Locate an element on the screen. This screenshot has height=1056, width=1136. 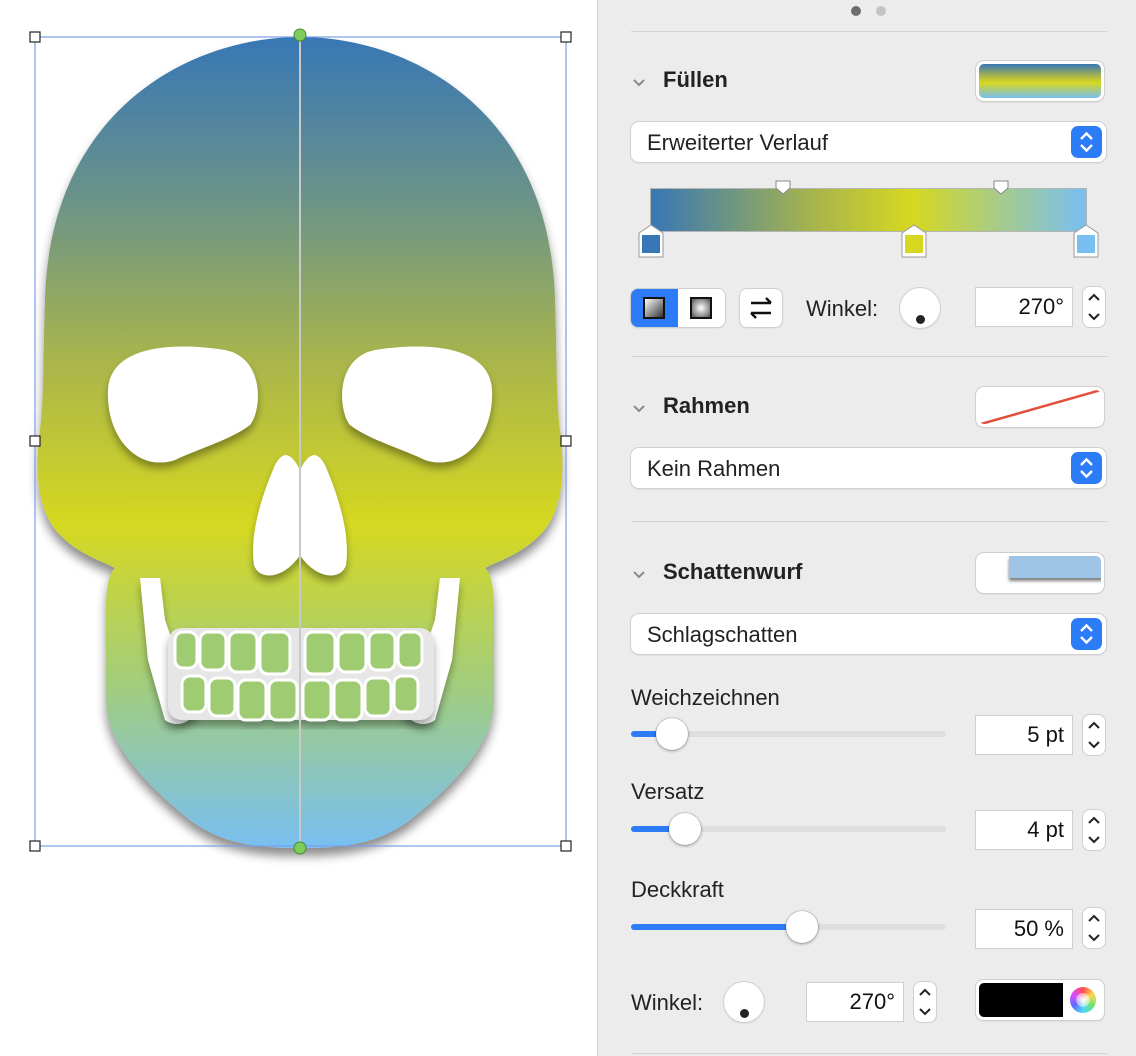
border-type-label: Kein Rahmen is located at coordinates (714, 468).